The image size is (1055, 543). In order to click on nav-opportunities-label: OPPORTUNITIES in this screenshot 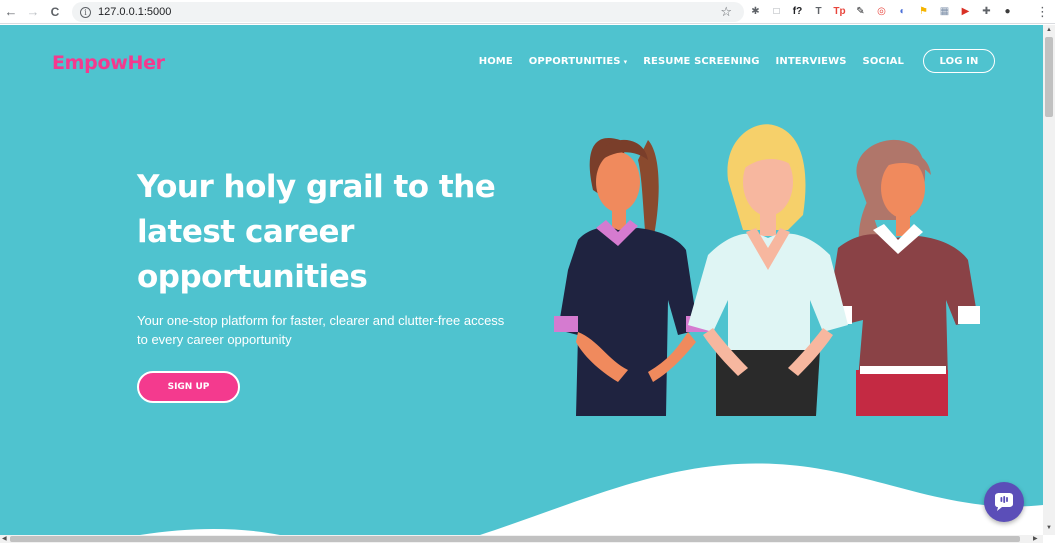, I will do `click(574, 61)`.